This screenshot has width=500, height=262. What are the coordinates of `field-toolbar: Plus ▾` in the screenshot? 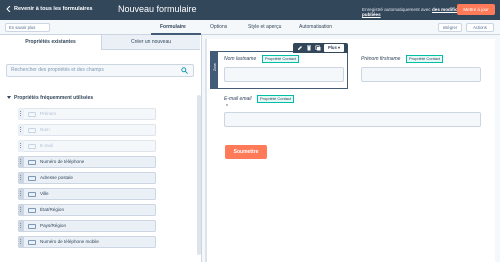 It's located at (320, 48).